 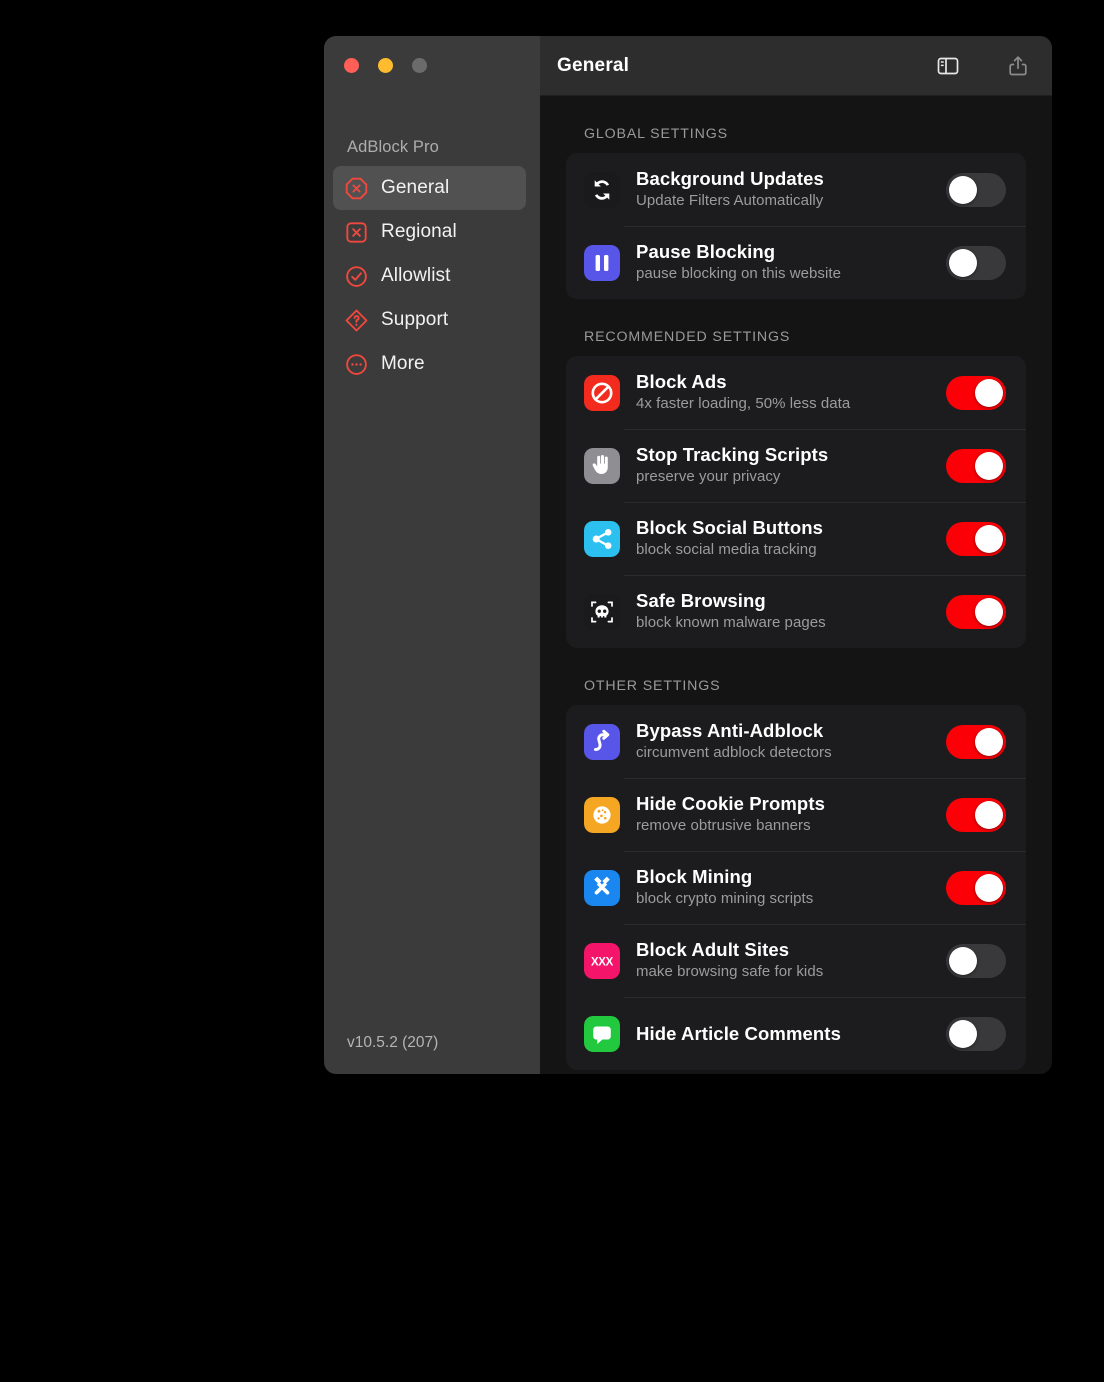 I want to click on setting-title: Stop Tracking Scripts, so click(x=732, y=455).